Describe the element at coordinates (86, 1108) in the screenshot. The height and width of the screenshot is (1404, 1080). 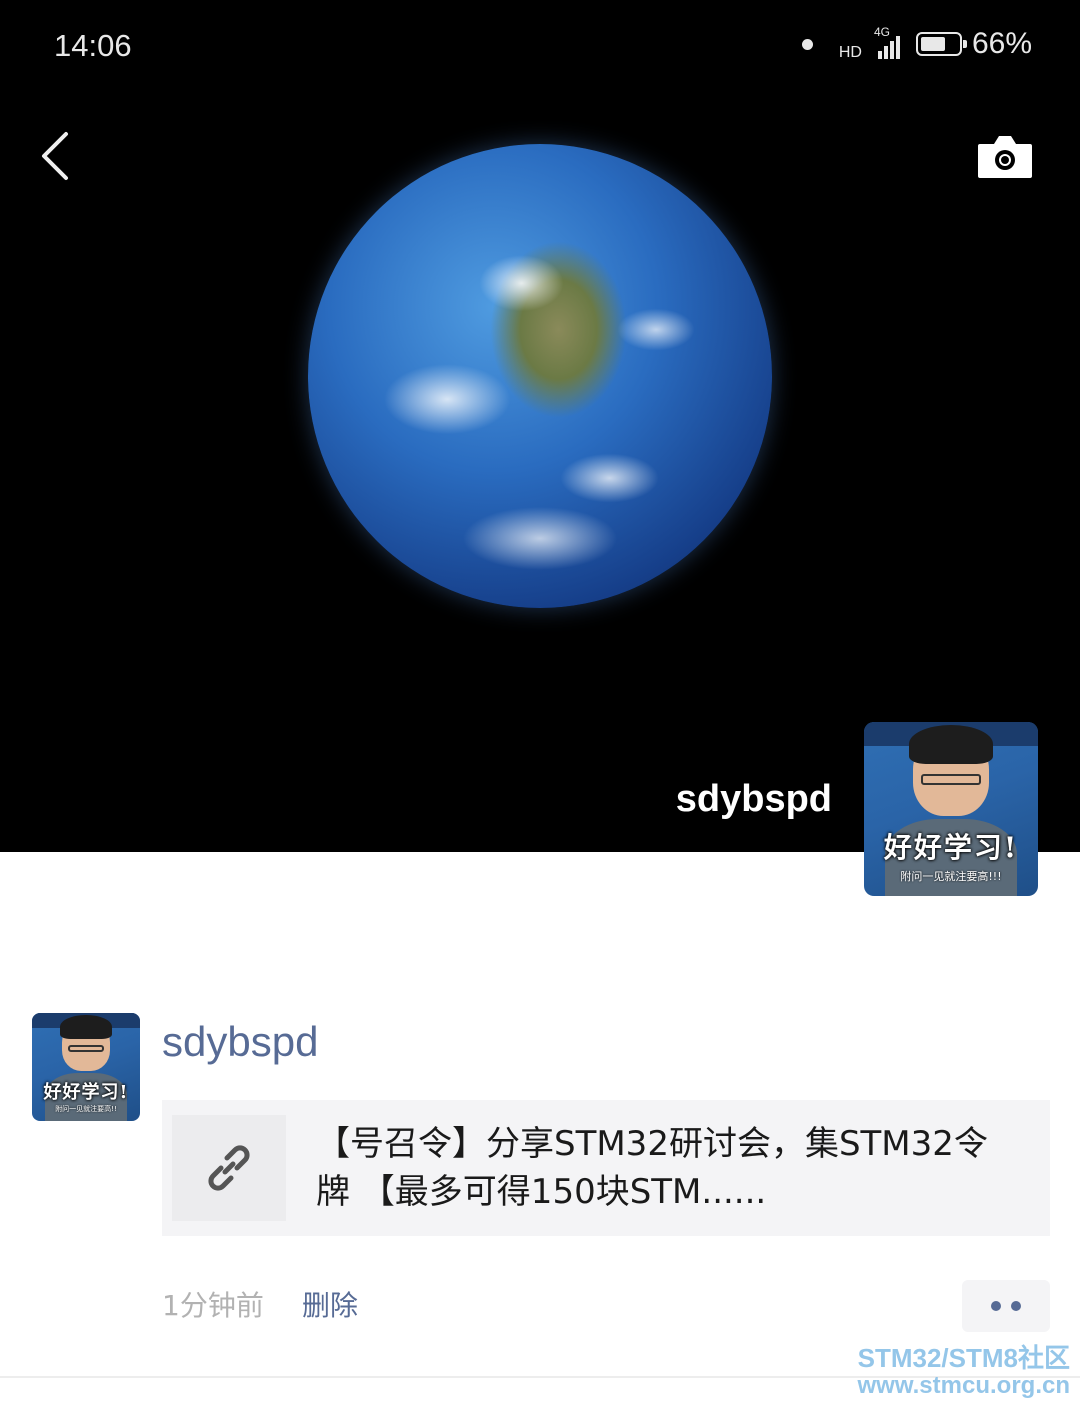
I see `avatar-subcaption: 附问一见就注要高!!` at that location.